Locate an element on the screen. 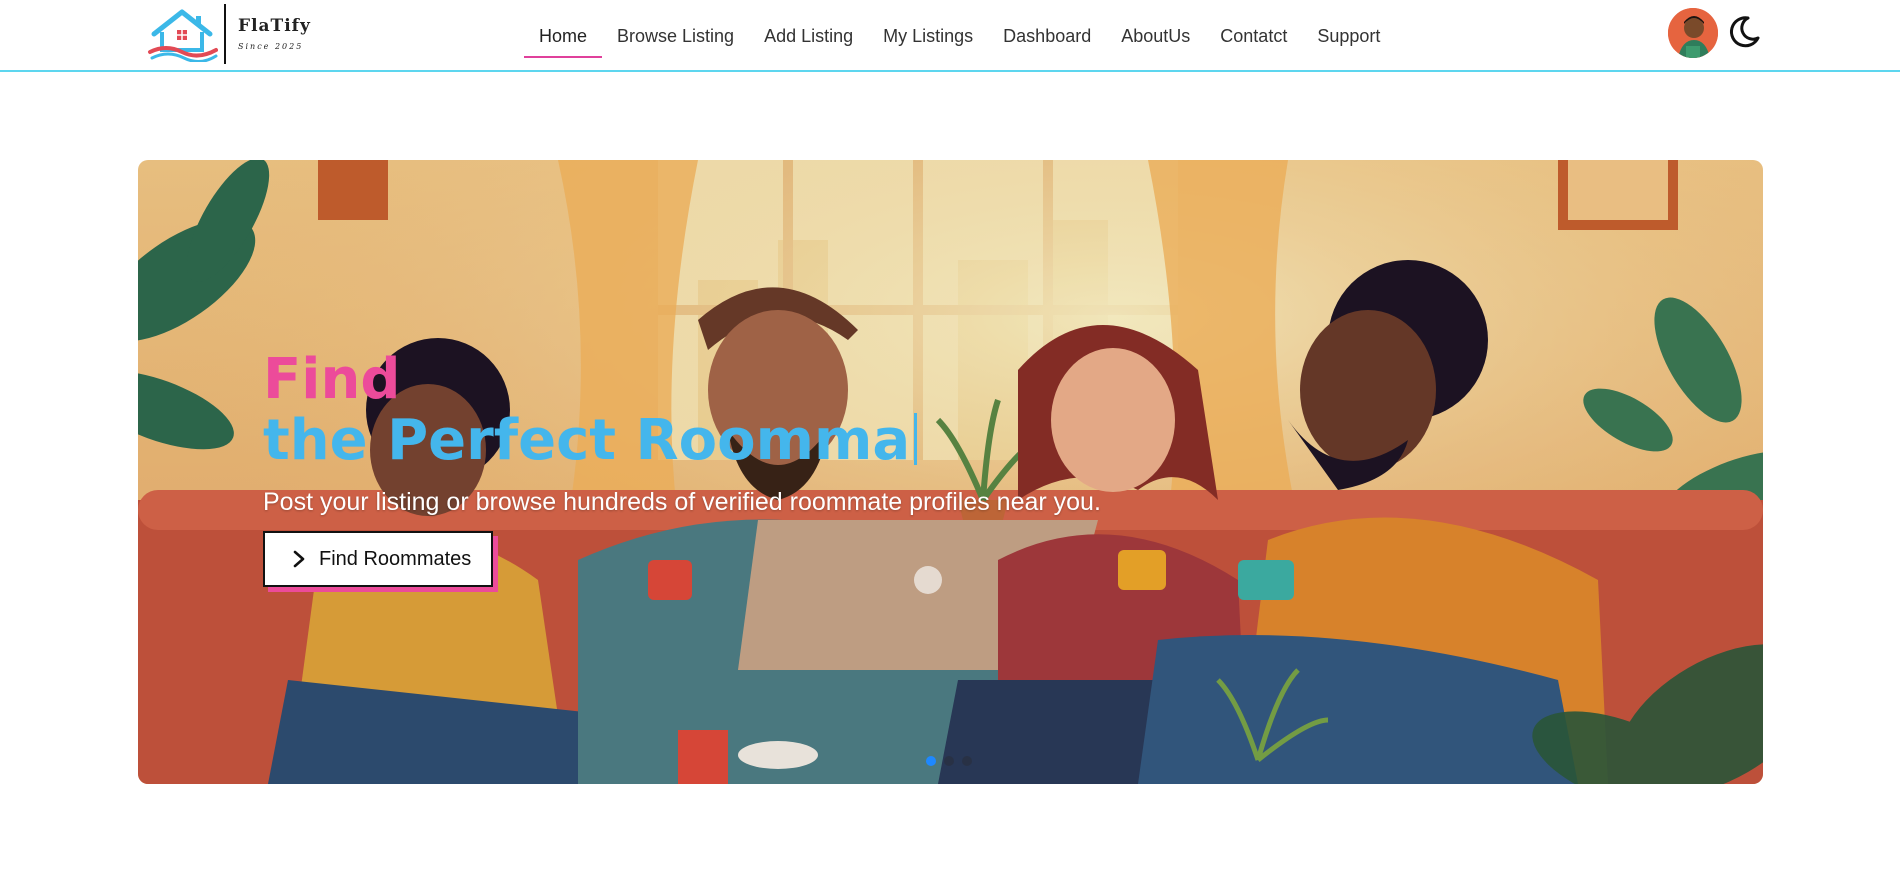  brand-divider is located at coordinates (225, 34).